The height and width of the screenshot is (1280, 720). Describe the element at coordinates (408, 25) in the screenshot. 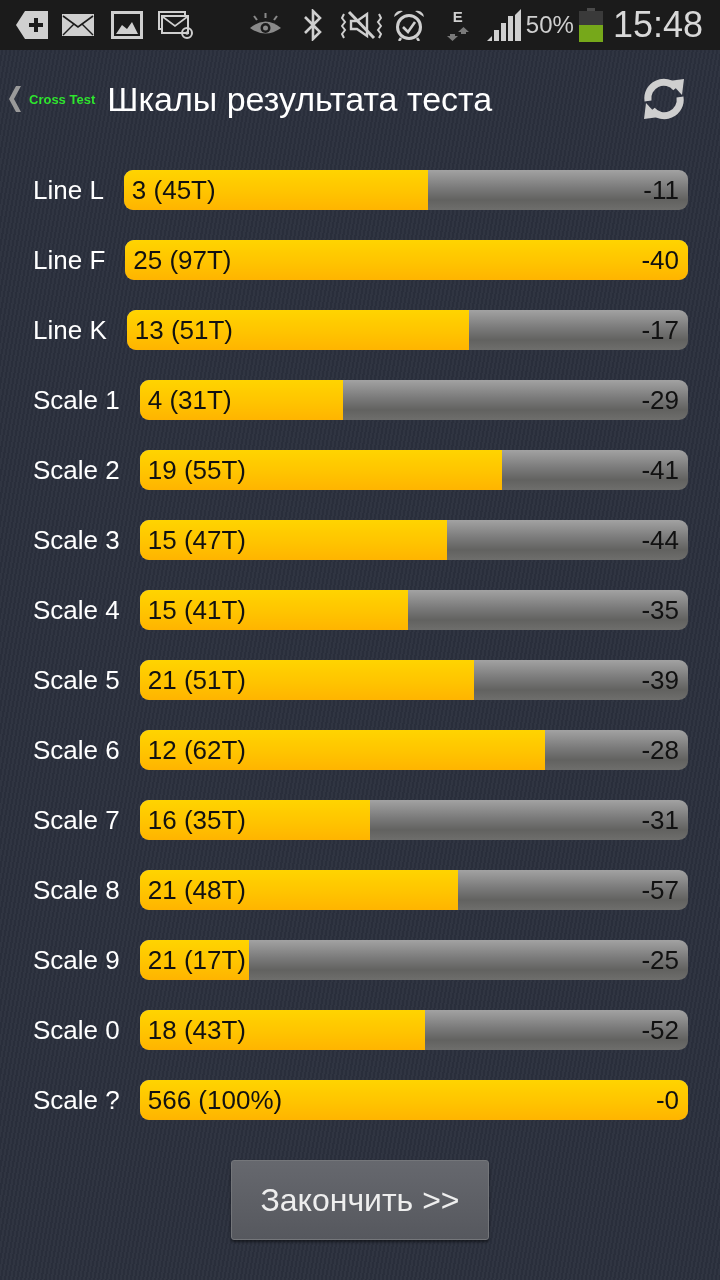

I see `alarm-clock-icon` at that location.